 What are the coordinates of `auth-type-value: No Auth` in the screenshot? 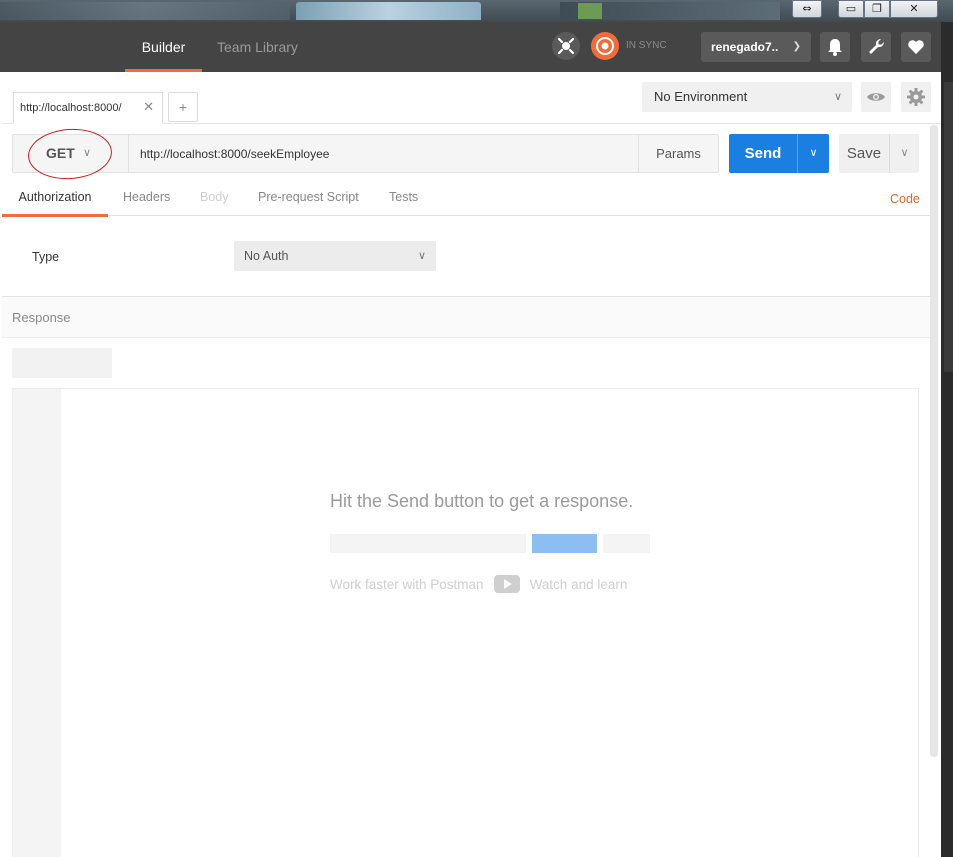 It's located at (266, 256).